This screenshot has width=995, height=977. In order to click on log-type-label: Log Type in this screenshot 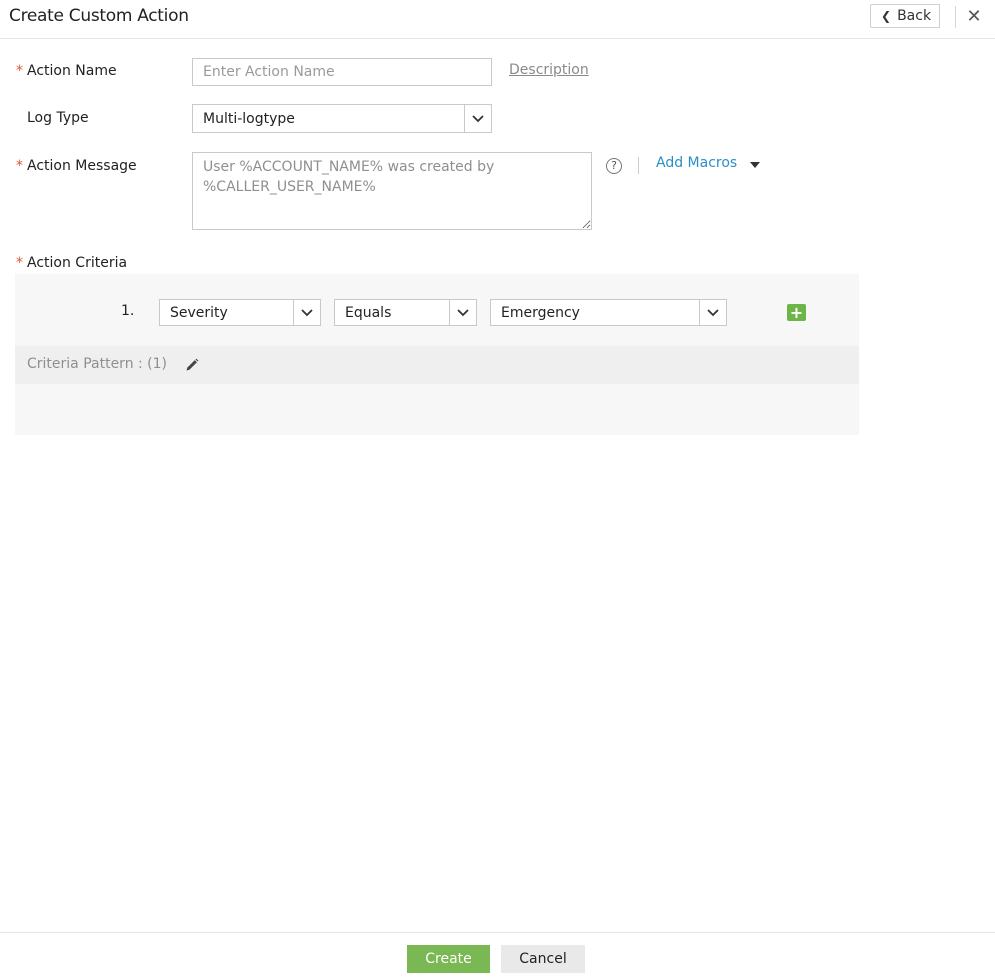, I will do `click(58, 118)`.